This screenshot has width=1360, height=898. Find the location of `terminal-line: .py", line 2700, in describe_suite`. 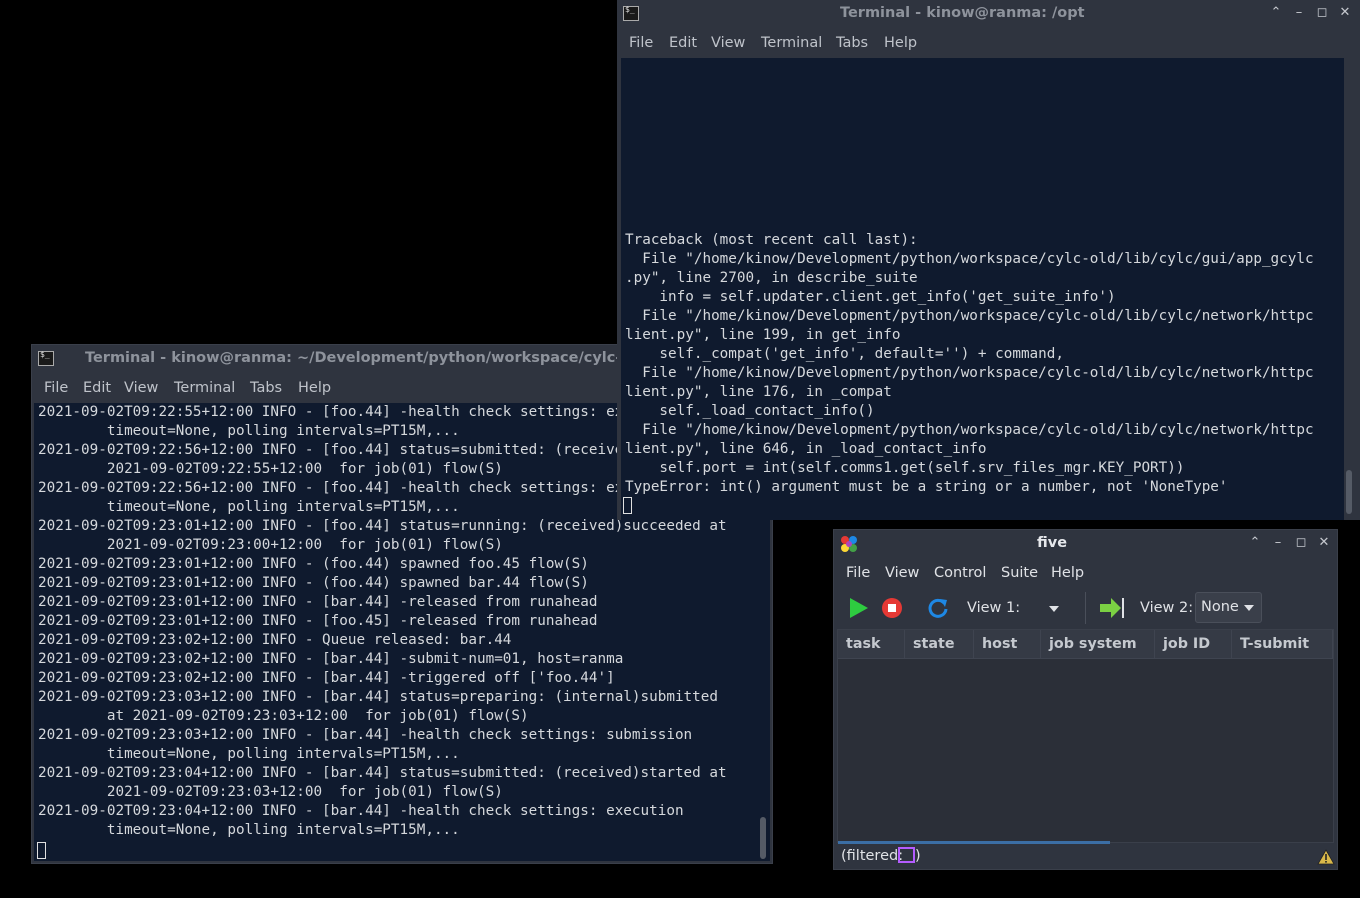

terminal-line: .py", line 2700, in describe_suite is located at coordinates (771, 278).